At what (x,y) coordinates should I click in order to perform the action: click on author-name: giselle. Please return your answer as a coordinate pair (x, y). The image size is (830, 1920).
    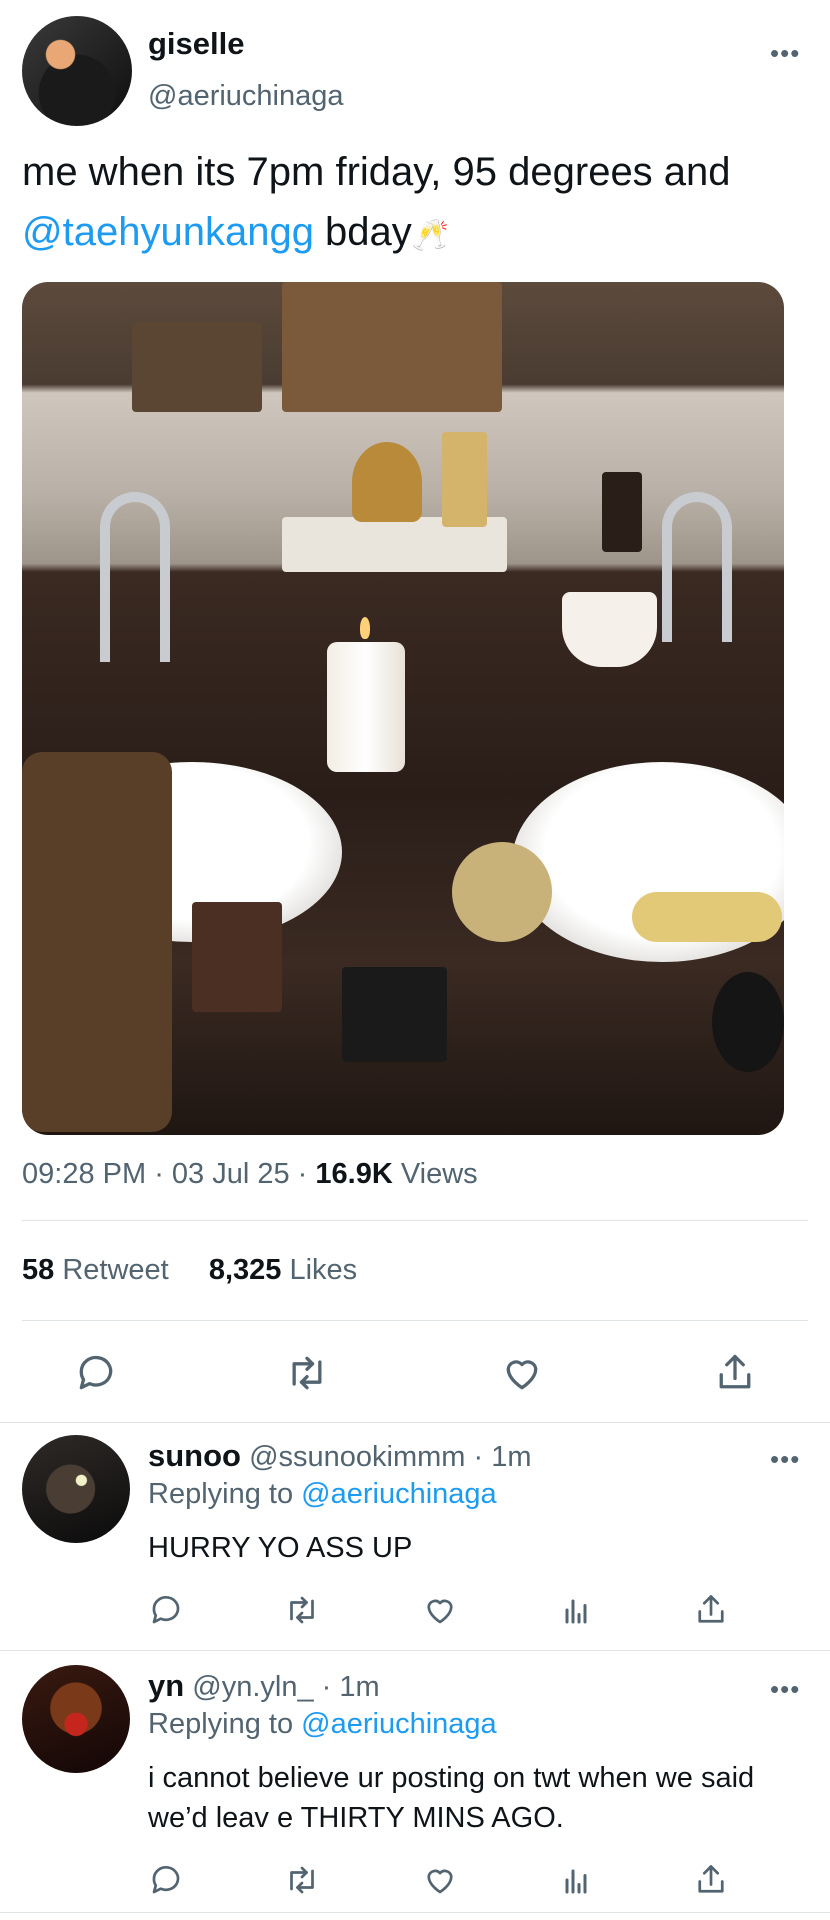
    Looking at the image, I should click on (196, 44).